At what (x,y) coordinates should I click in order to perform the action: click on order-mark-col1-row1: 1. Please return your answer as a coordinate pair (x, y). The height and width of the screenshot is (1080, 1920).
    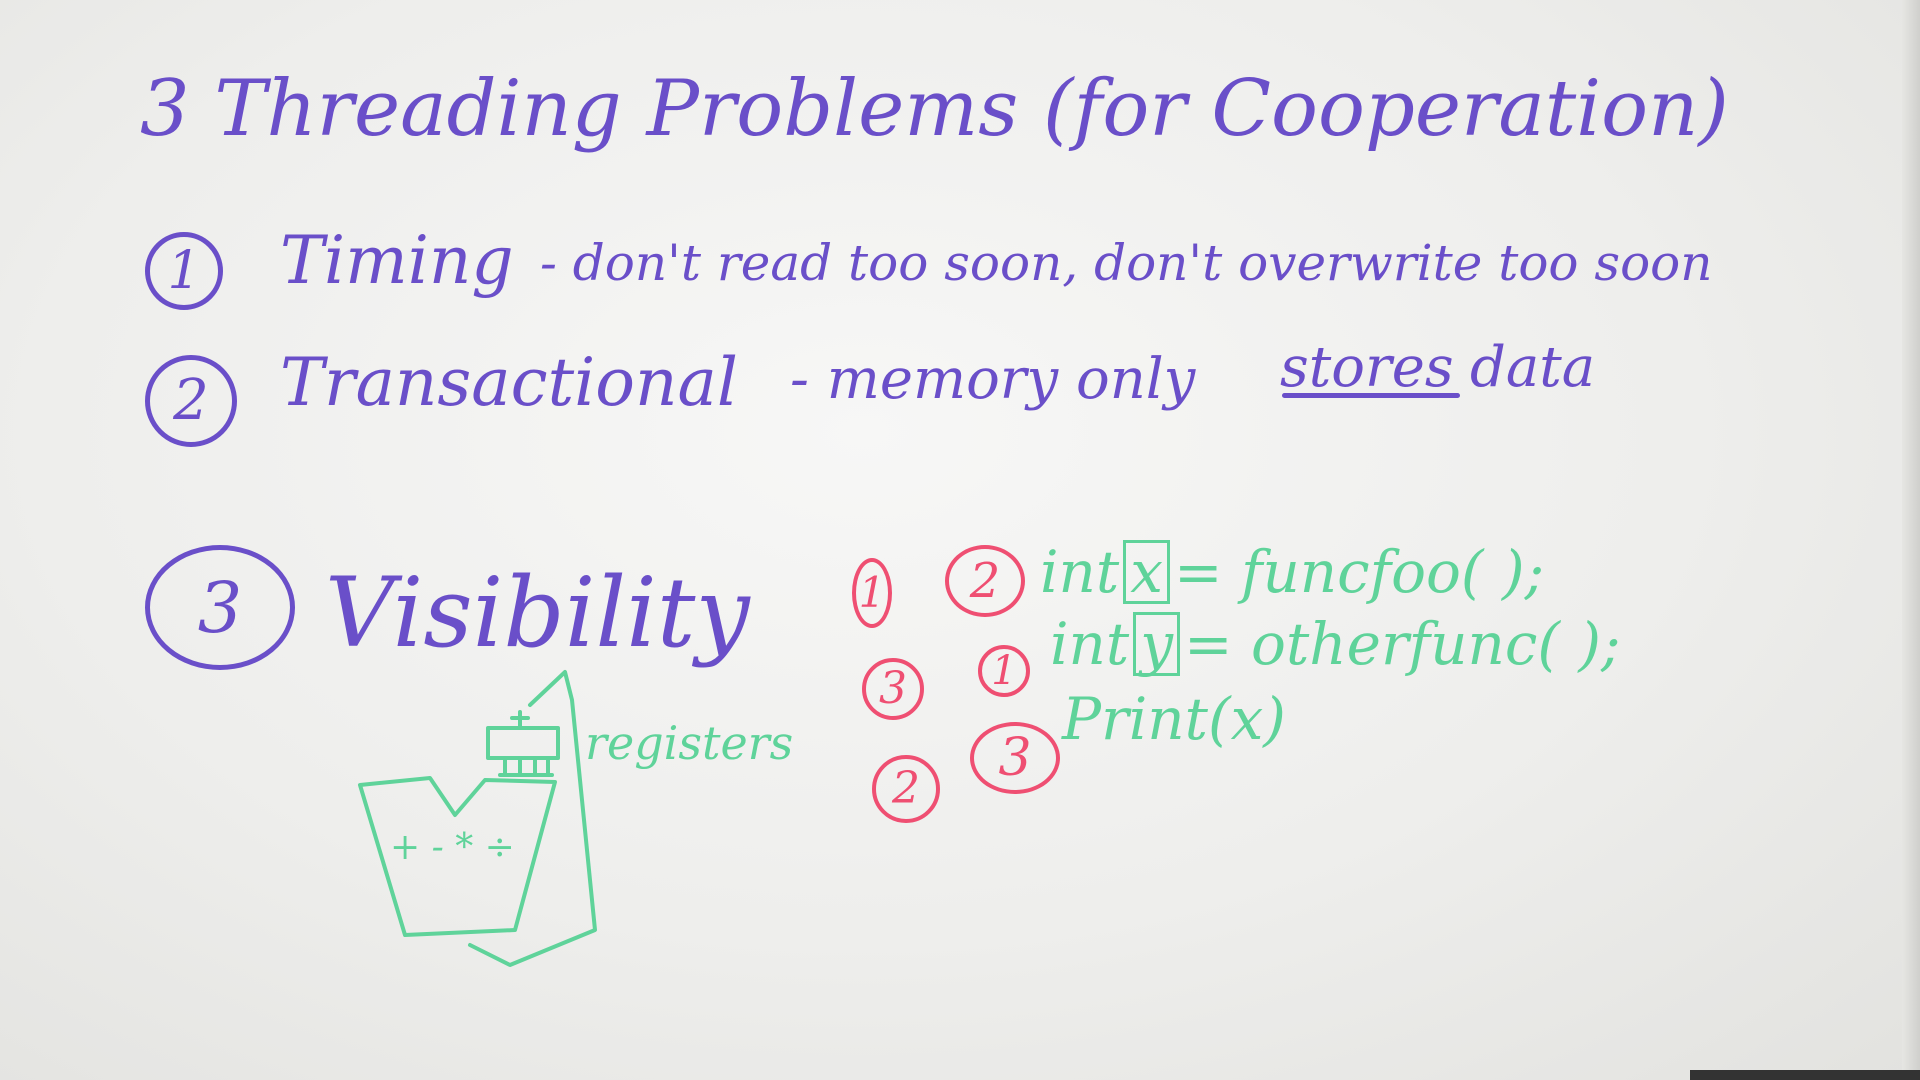
    Looking at the image, I should click on (872, 593).